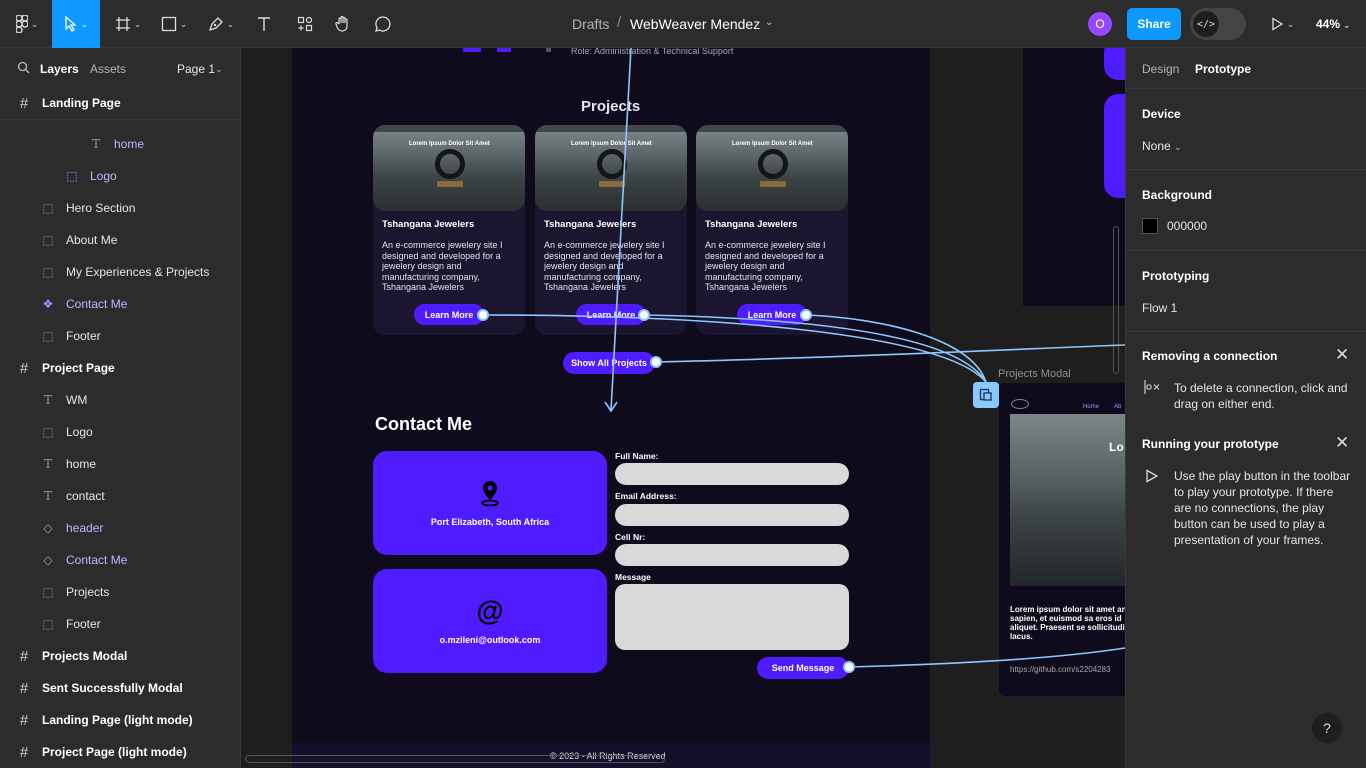 This screenshot has height=768, width=1366. I want to click on background-header: Background, so click(1177, 195).